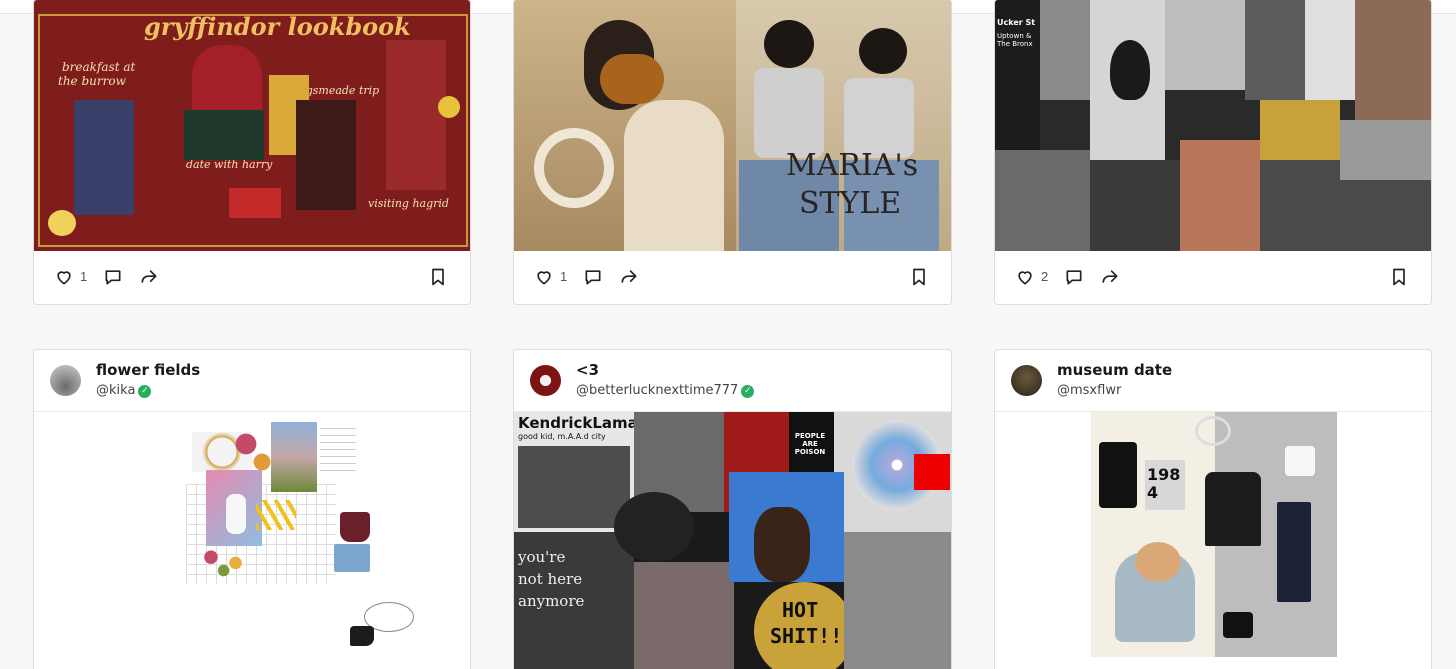 This screenshot has height=669, width=1456. What do you see at coordinates (1213, 276) in the screenshot?
I see `post-actions: 2` at bounding box center [1213, 276].